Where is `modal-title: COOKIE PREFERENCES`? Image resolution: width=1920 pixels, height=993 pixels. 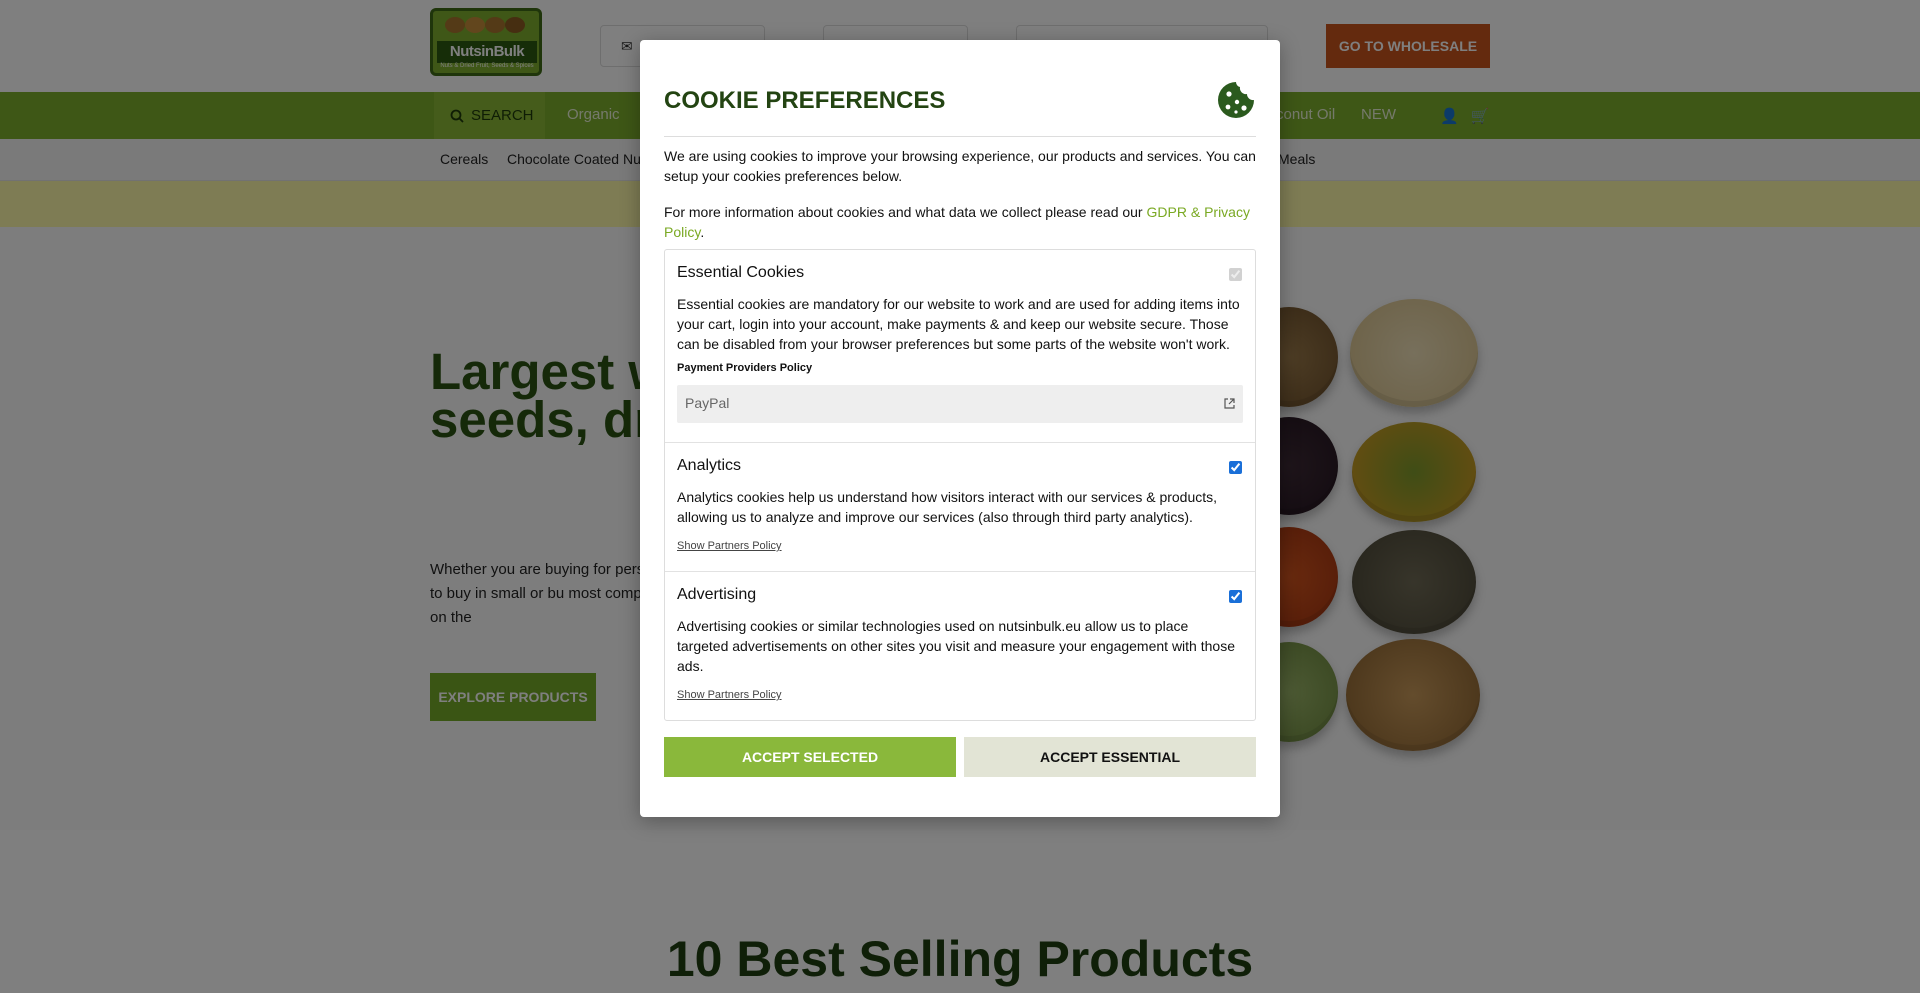 modal-title: COOKIE PREFERENCES is located at coordinates (805, 100).